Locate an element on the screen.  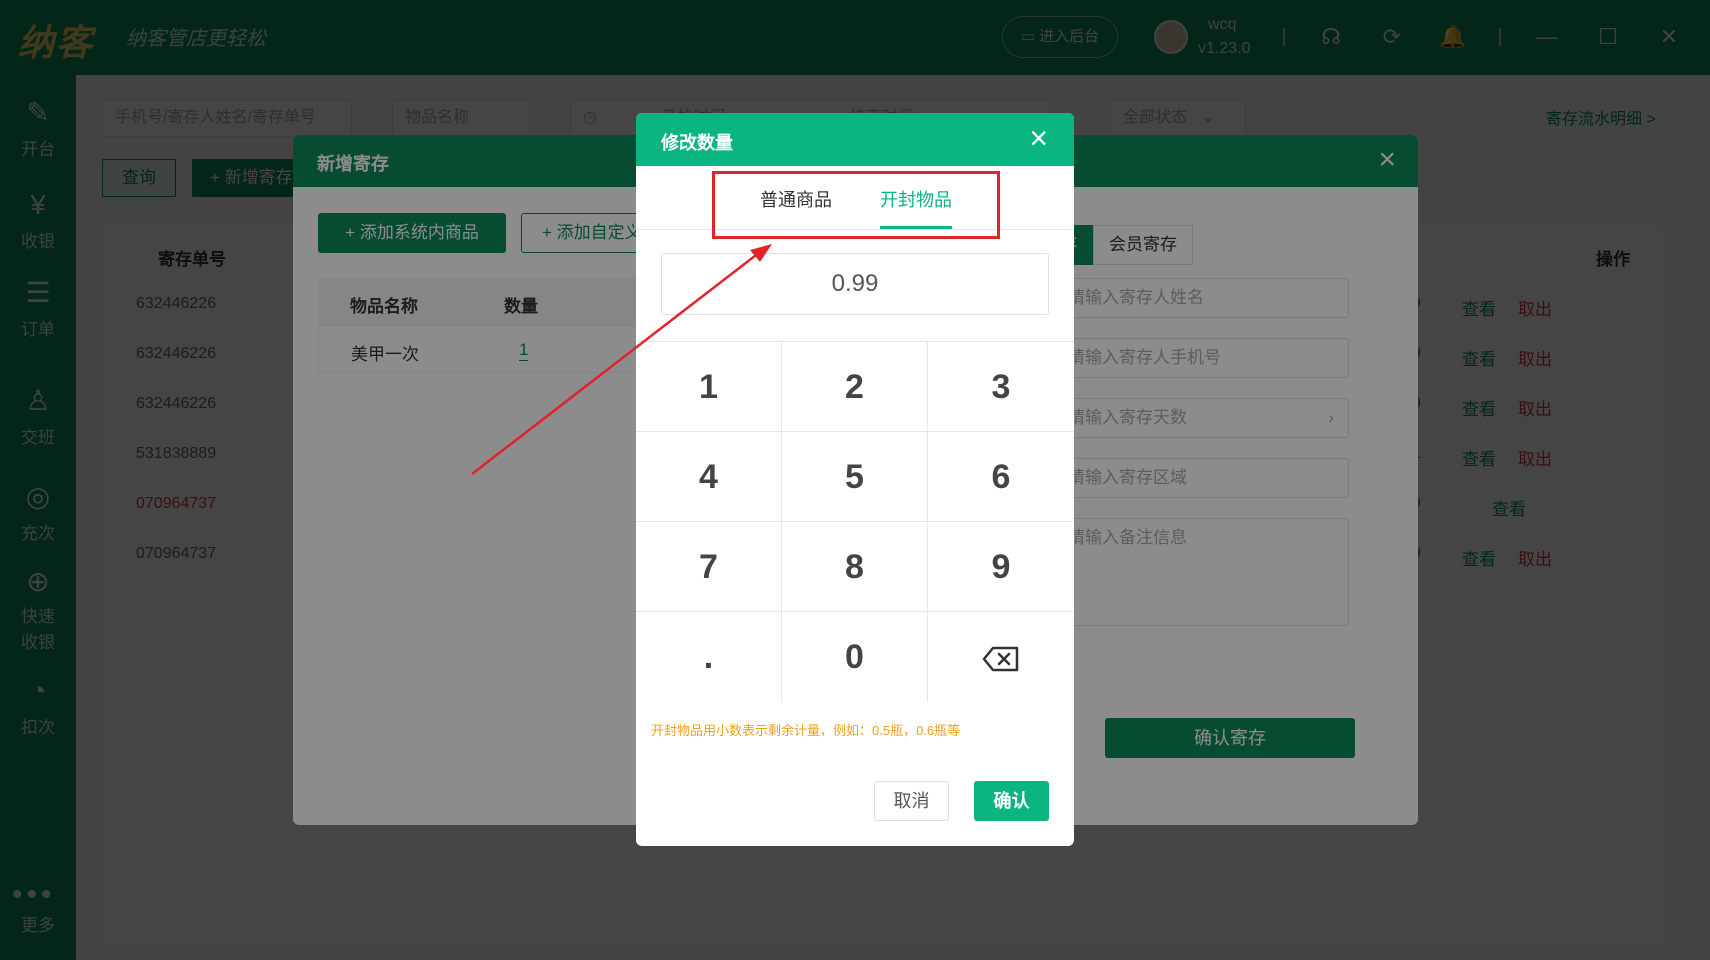
backspace-icon is located at coordinates (1000, 659).